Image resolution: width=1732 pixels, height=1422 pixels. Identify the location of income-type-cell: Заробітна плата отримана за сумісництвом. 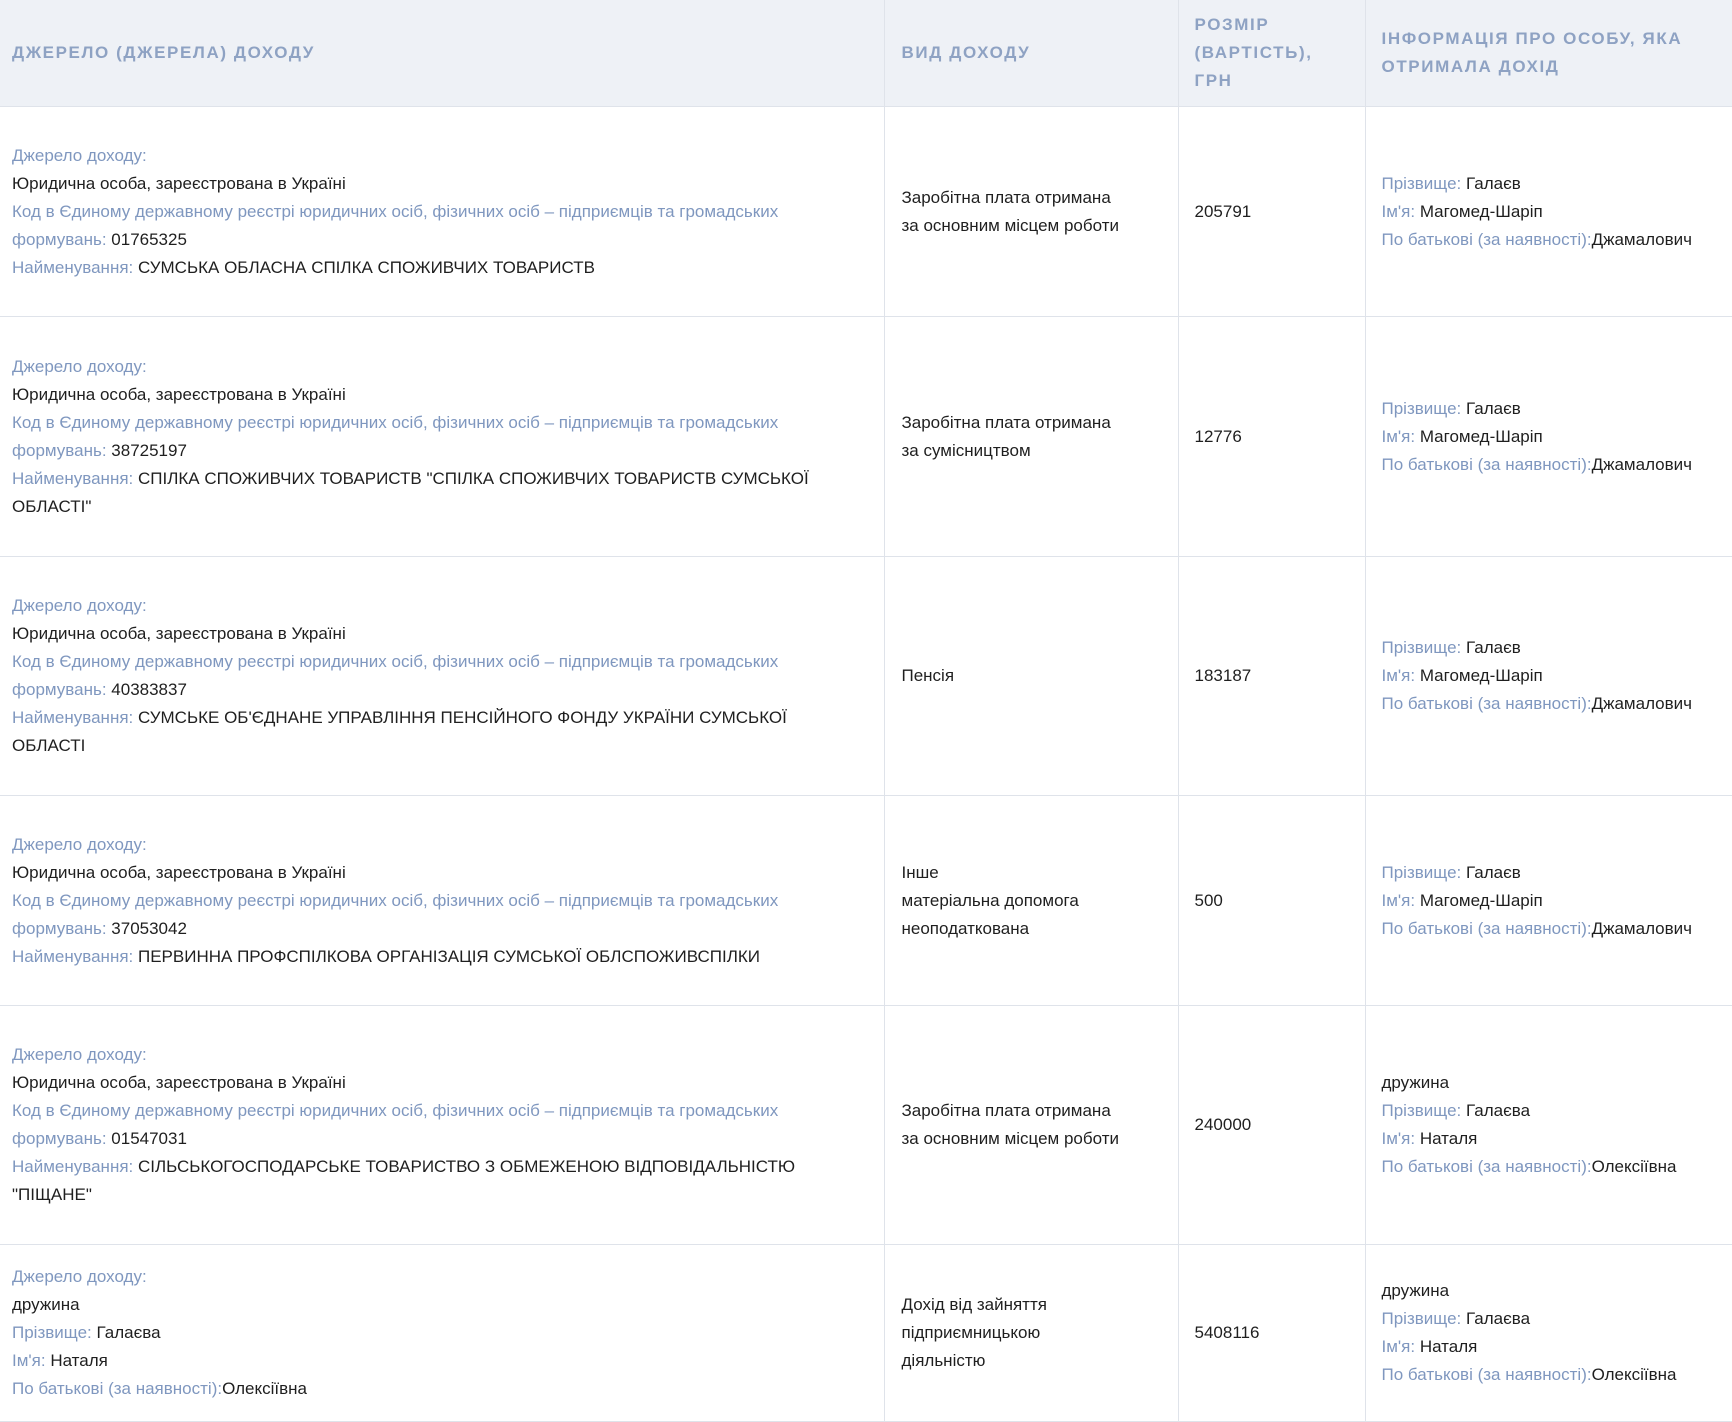
(1031, 436).